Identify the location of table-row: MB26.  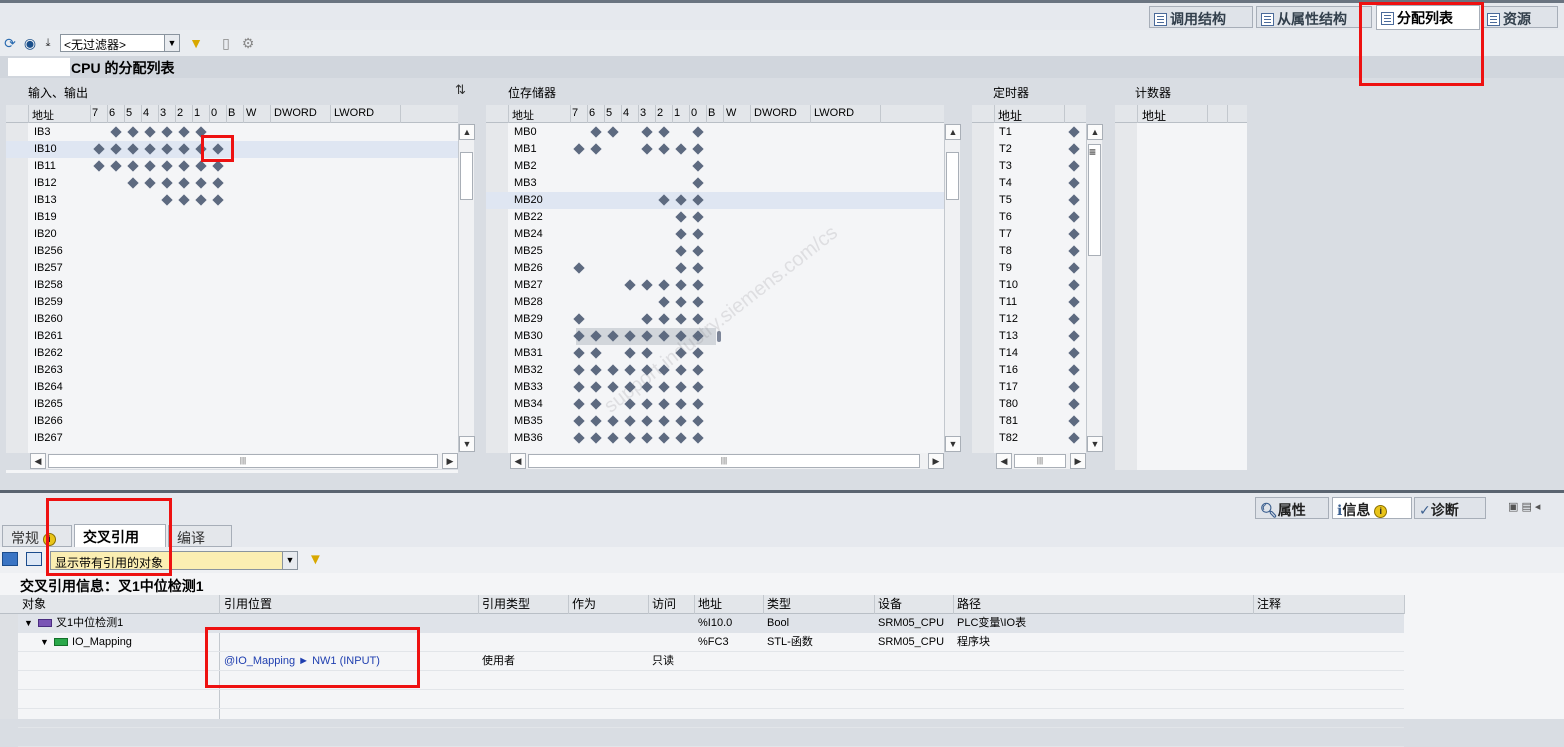
(715, 268).